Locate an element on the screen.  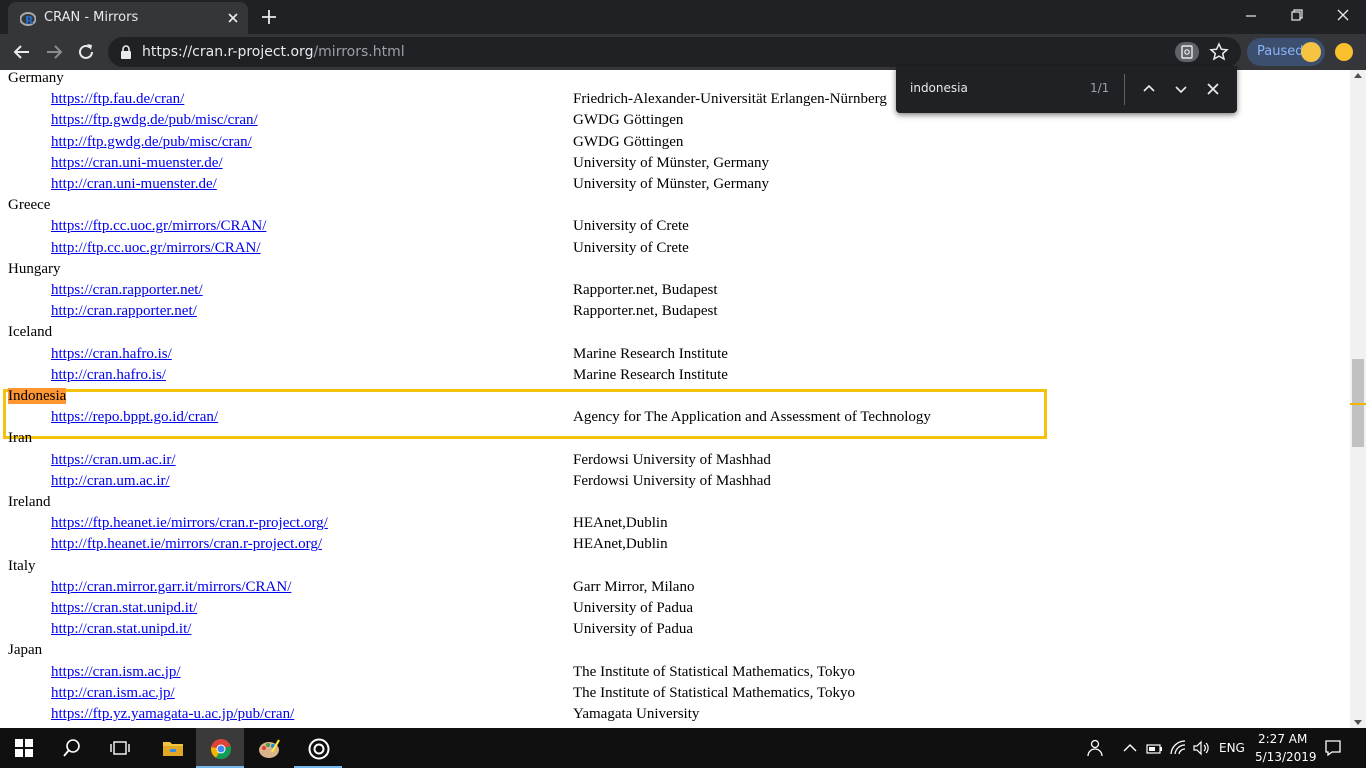
new-tab-plus-icon is located at coordinates (269, 17).